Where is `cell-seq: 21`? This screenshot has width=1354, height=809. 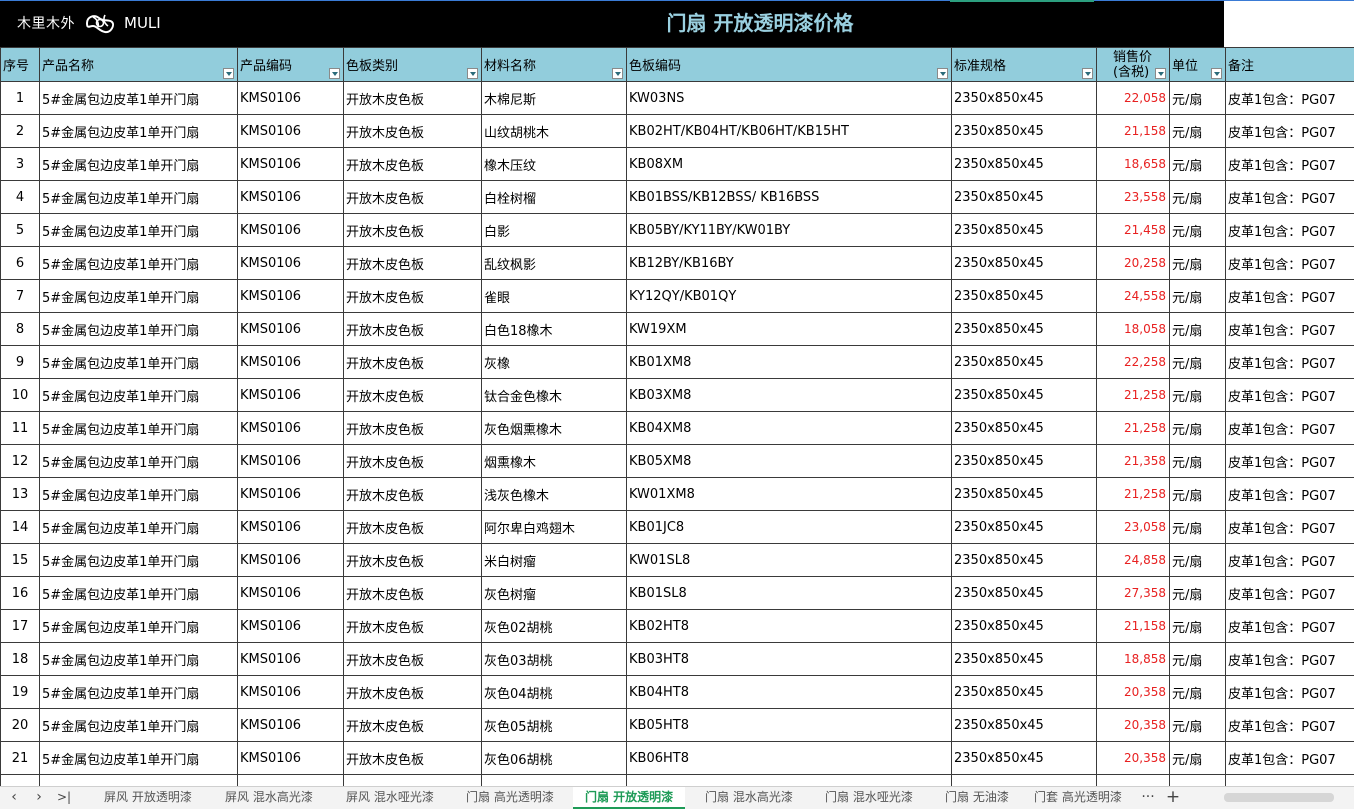
cell-seq: 21 is located at coordinates (20, 758).